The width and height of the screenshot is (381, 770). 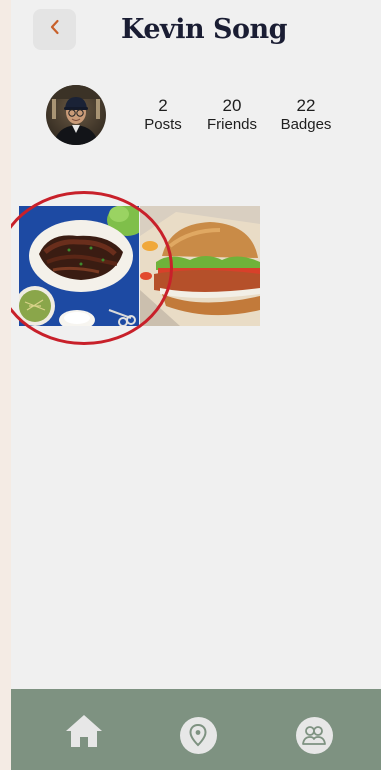 What do you see at coordinates (306, 124) in the screenshot?
I see `badges-label: Badges` at bounding box center [306, 124].